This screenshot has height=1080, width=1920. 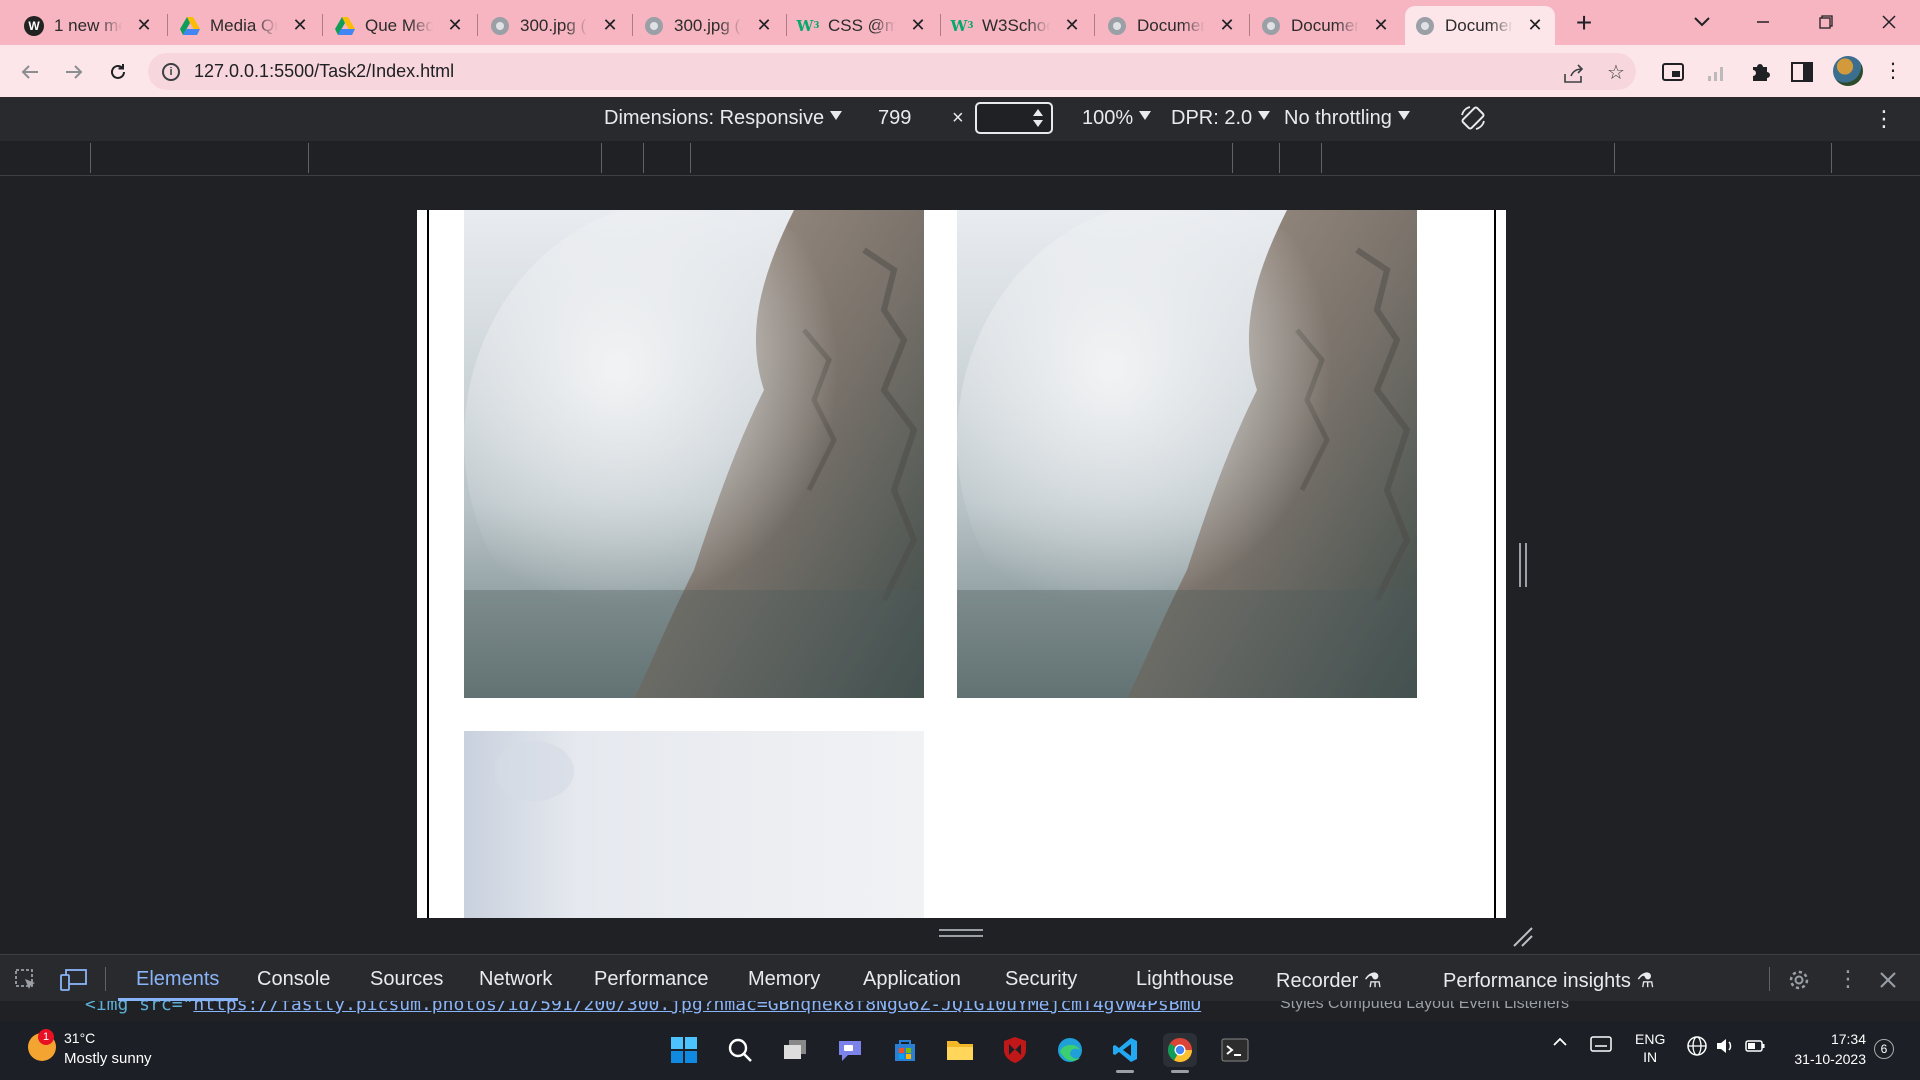 I want to click on site-info-icon: i, so click(x=171, y=71).